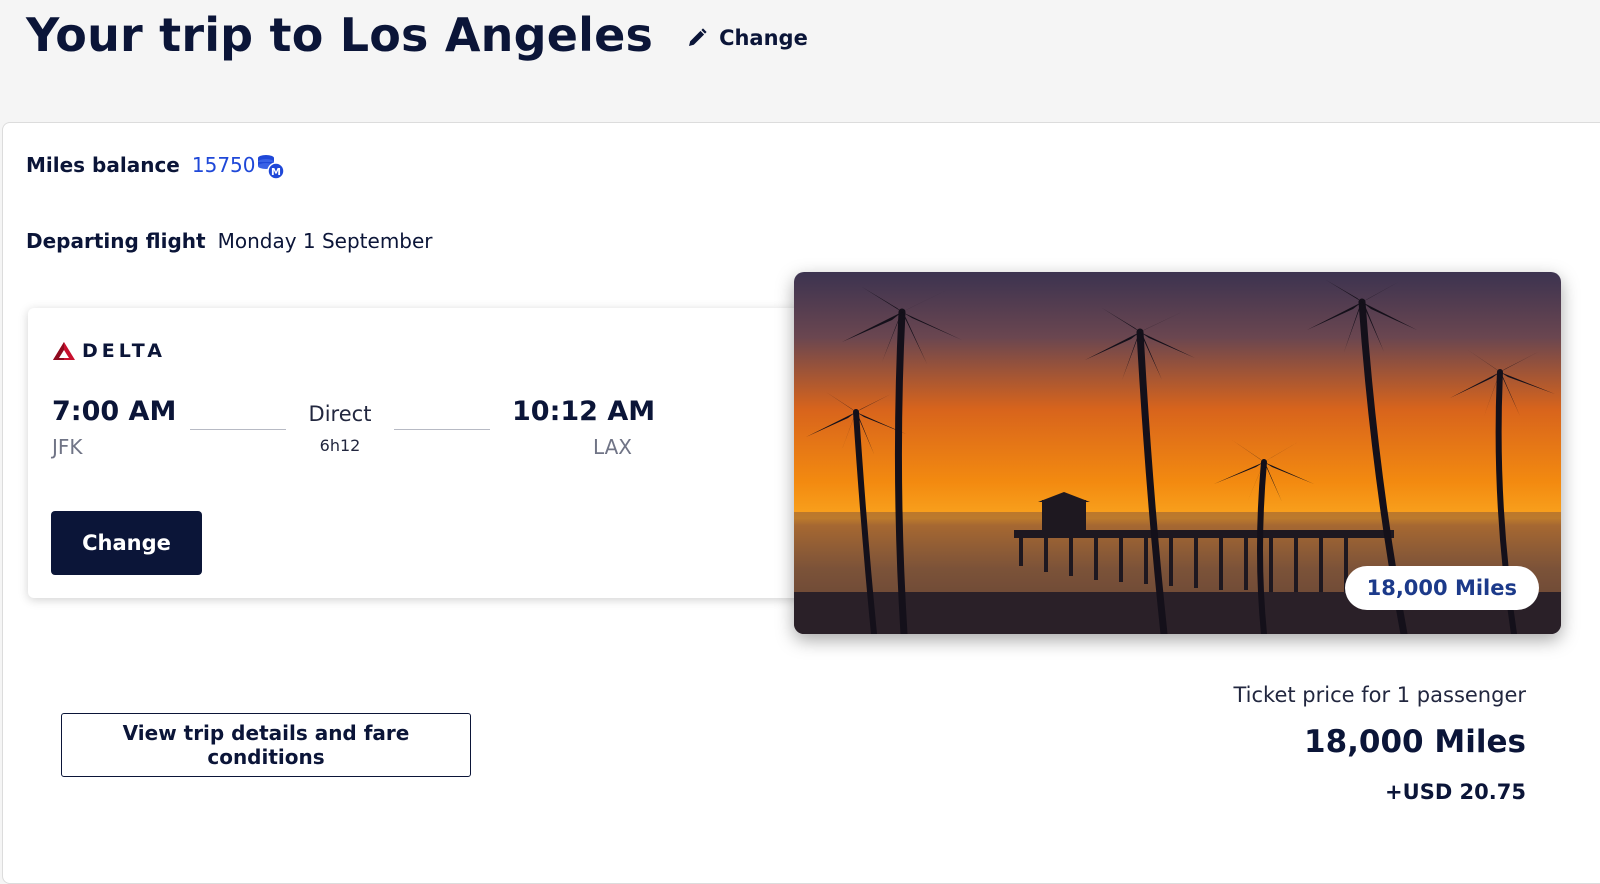  Describe the element at coordinates (1441, 588) in the screenshot. I see `miles-price-badge: 18,000 Miles` at that location.